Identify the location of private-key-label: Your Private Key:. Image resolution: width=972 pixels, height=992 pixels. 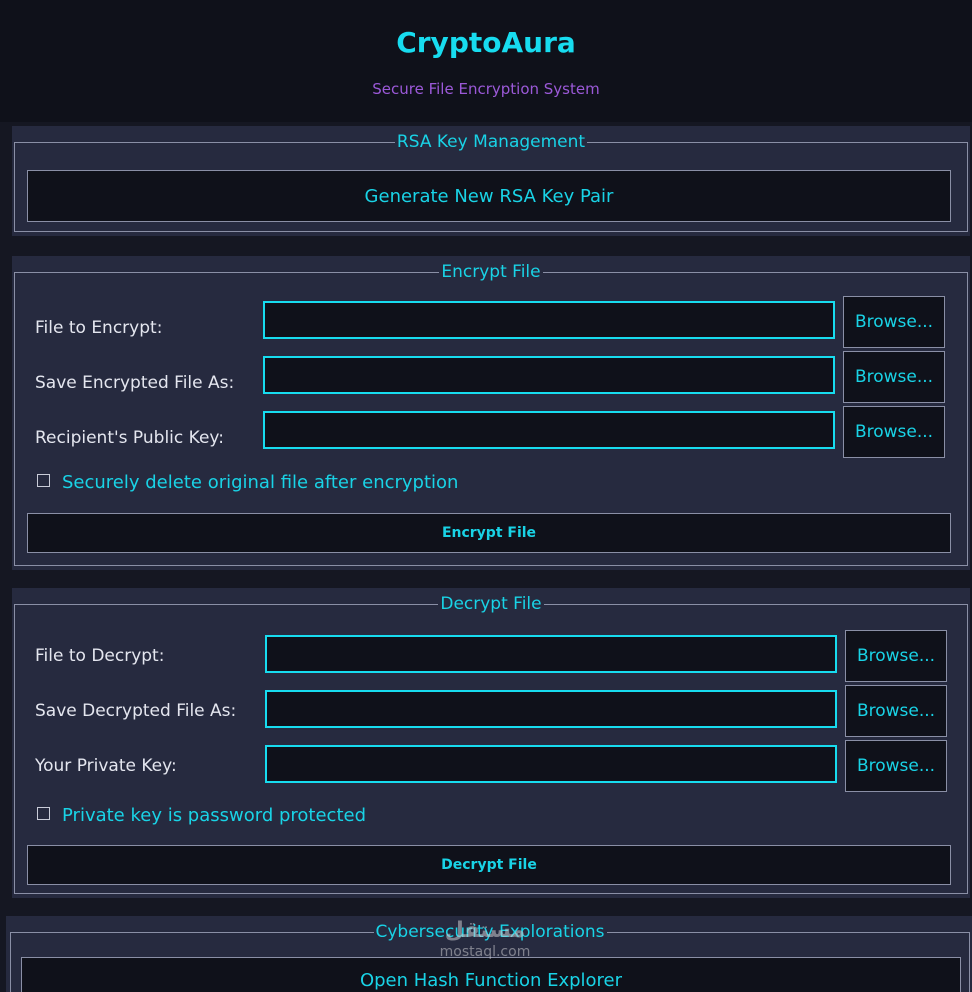
(106, 766).